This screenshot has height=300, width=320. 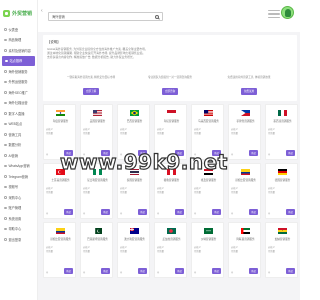 What do you see at coordinates (18, 197) in the screenshot?
I see `sidebar-item: 采购中心` at bounding box center [18, 197].